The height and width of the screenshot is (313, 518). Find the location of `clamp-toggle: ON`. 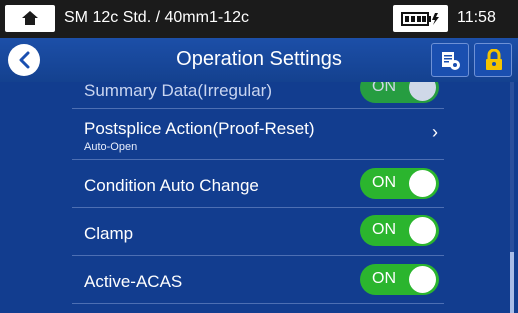

clamp-toggle: ON is located at coordinates (399, 230).